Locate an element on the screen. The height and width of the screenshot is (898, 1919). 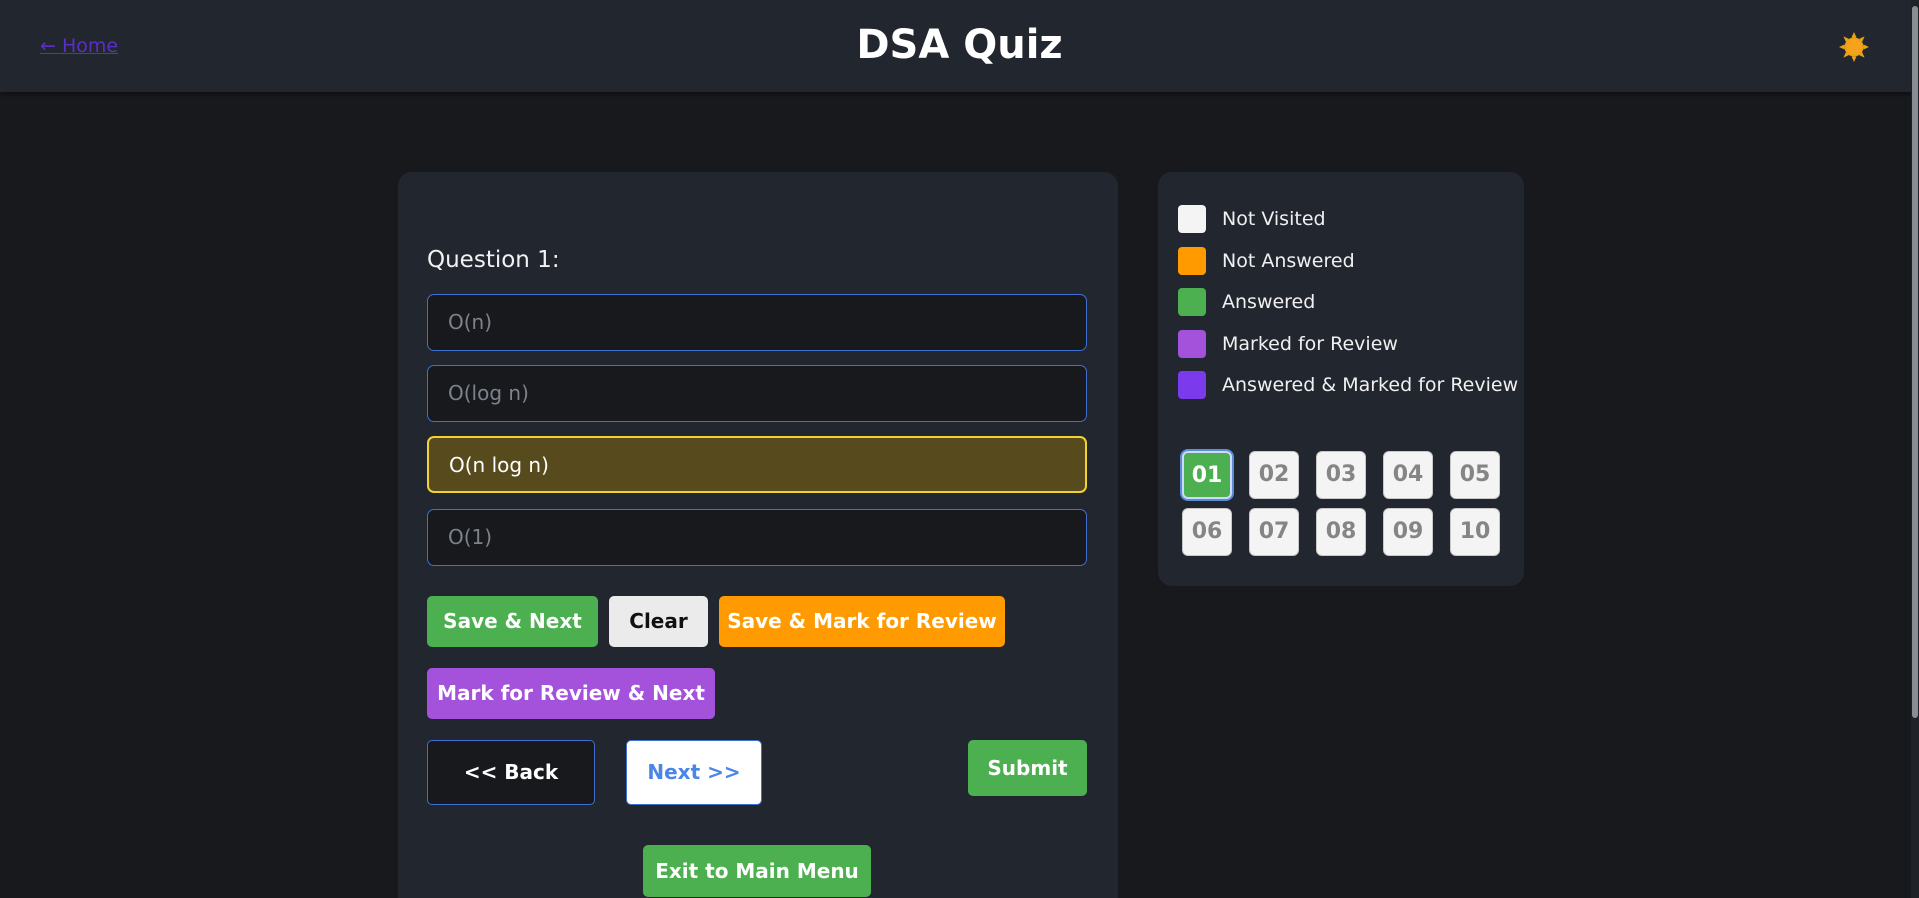
sun-icon is located at coordinates (1854, 47).